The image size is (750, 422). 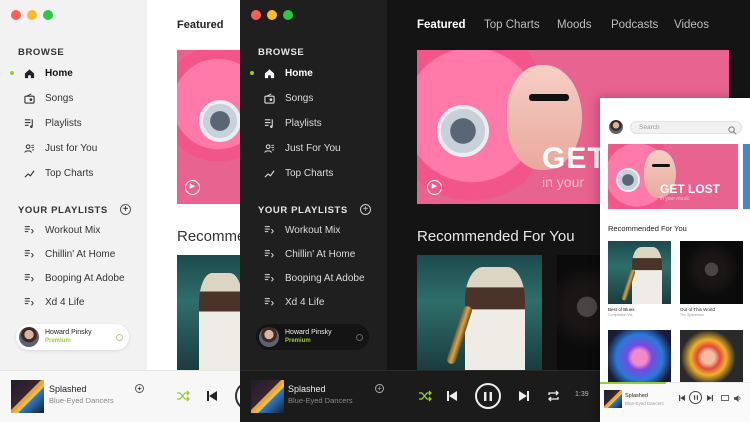 What do you see at coordinates (639, 357) in the screenshot?
I see `album-art-neon-portrait` at bounding box center [639, 357].